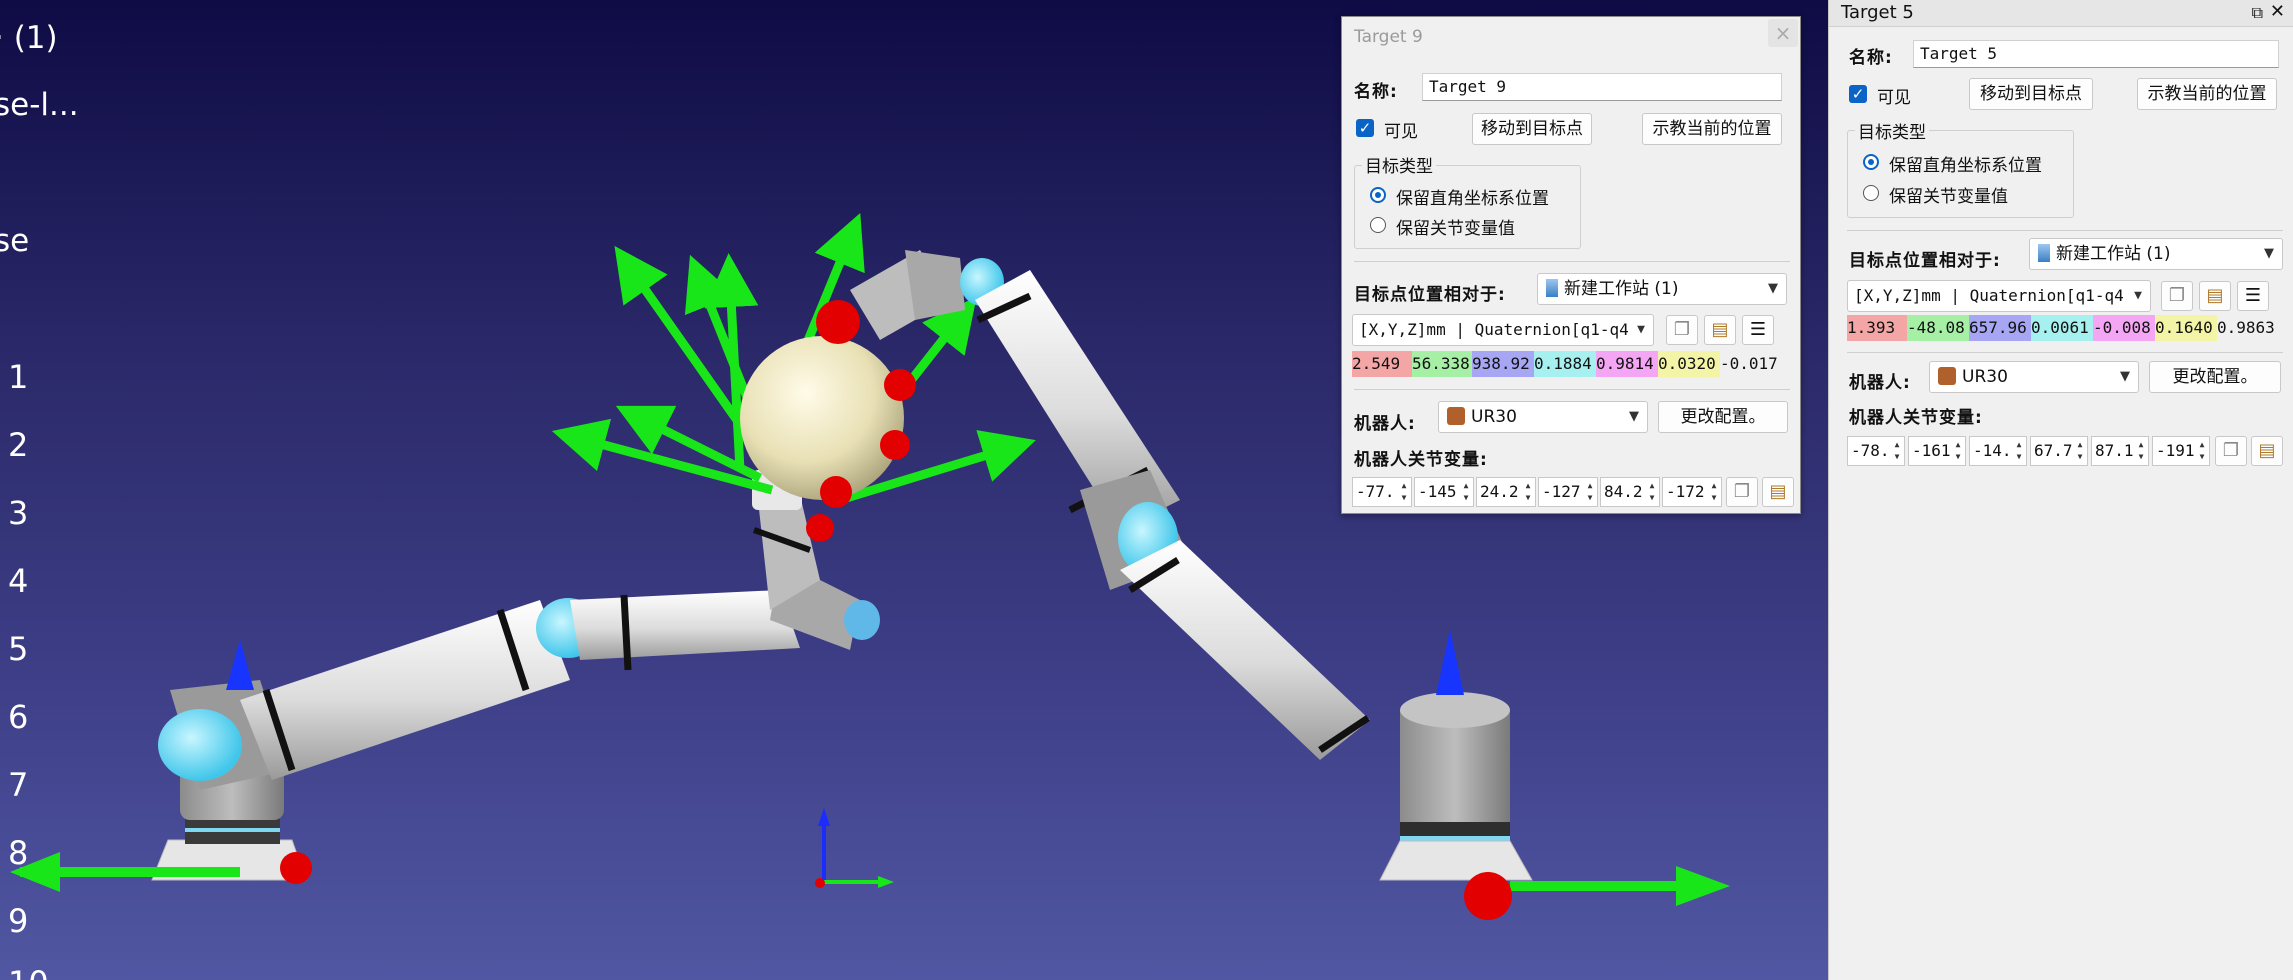 Image resolution: width=2293 pixels, height=980 pixels. Describe the element at coordinates (1938, 328) in the screenshot. I see `pose-y-value: -48.08` at that location.